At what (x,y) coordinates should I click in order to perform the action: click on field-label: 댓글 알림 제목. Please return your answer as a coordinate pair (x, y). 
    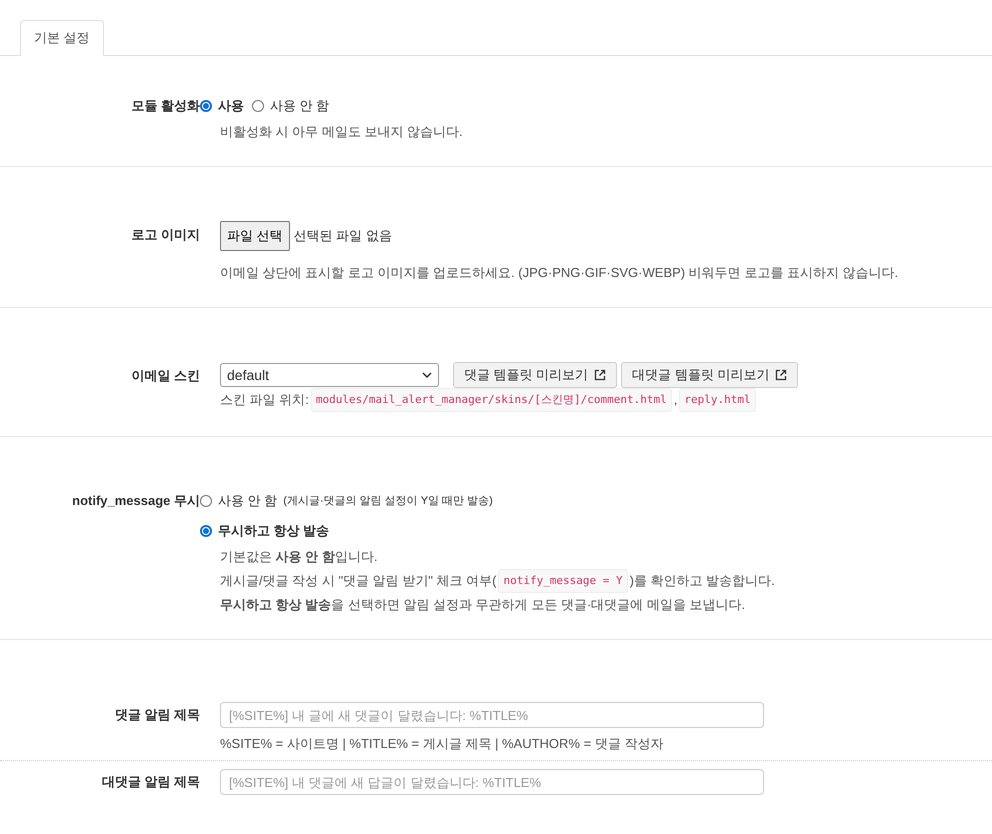
    Looking at the image, I should click on (157, 715).